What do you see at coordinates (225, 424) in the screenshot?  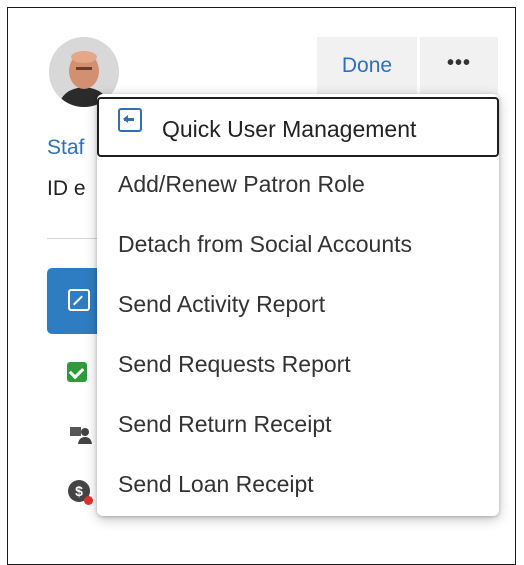 I see `menu-item-label: Send Return Receipt` at bounding box center [225, 424].